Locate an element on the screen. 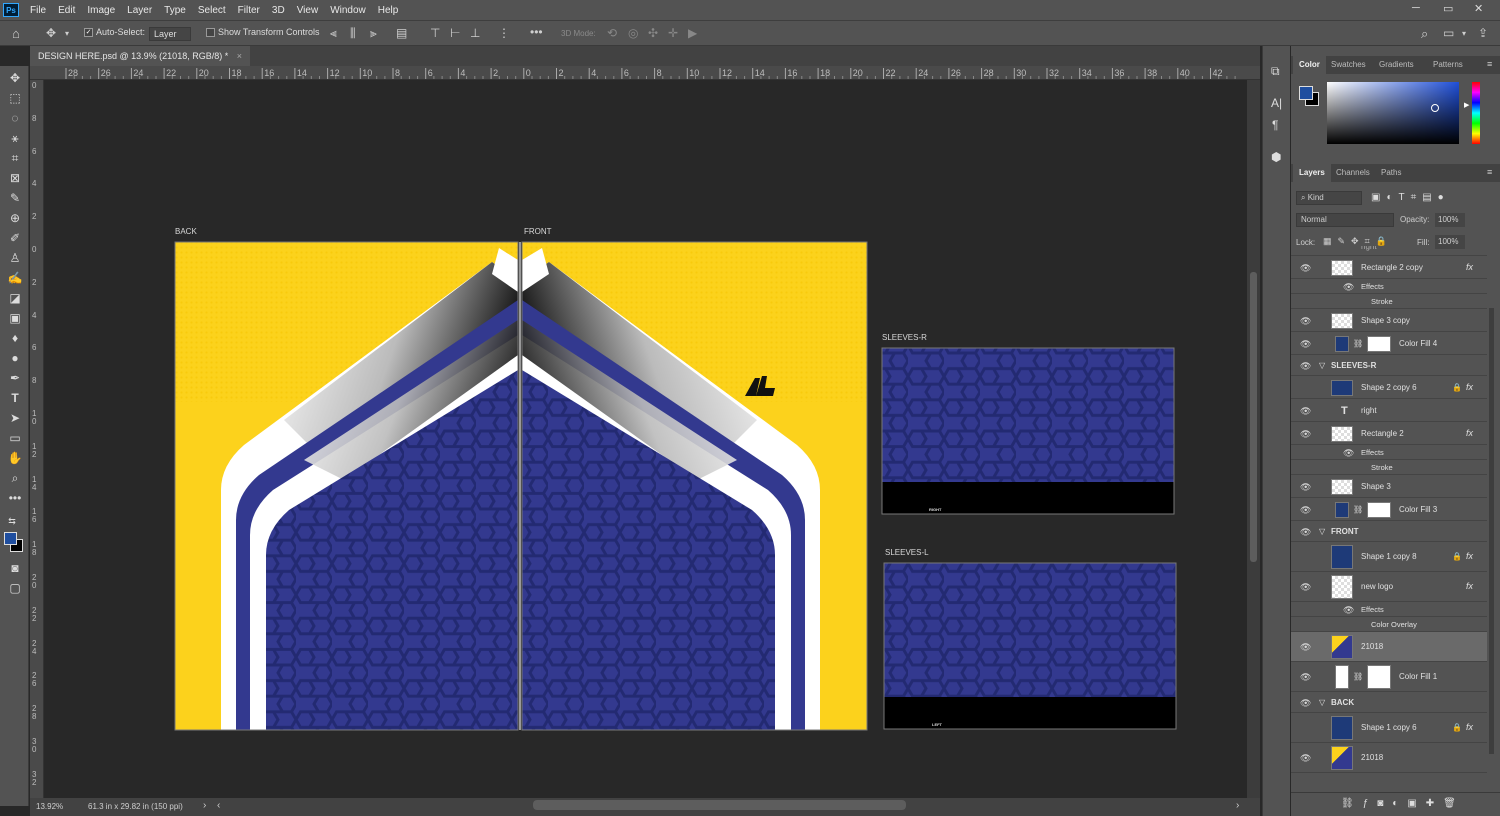 The width and height of the screenshot is (1500, 816). history-brush-icon: ✍ is located at coordinates (15, 278).